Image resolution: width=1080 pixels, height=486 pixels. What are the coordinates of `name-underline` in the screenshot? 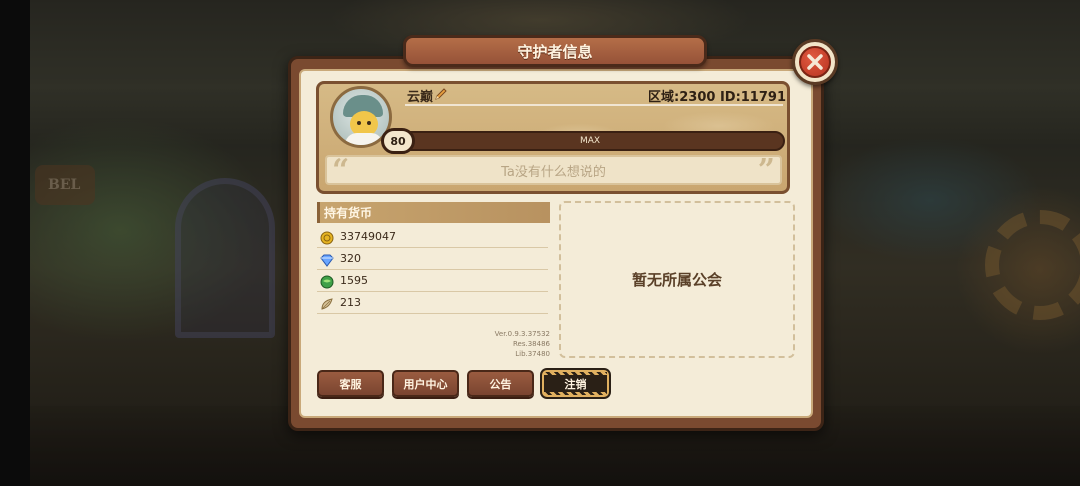 It's located at (594, 105).